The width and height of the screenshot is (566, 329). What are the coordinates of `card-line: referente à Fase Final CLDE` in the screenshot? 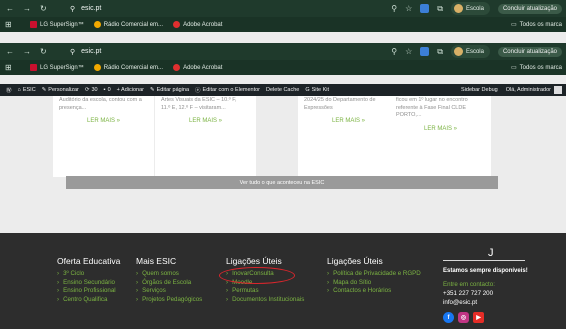 It's located at (431, 107).